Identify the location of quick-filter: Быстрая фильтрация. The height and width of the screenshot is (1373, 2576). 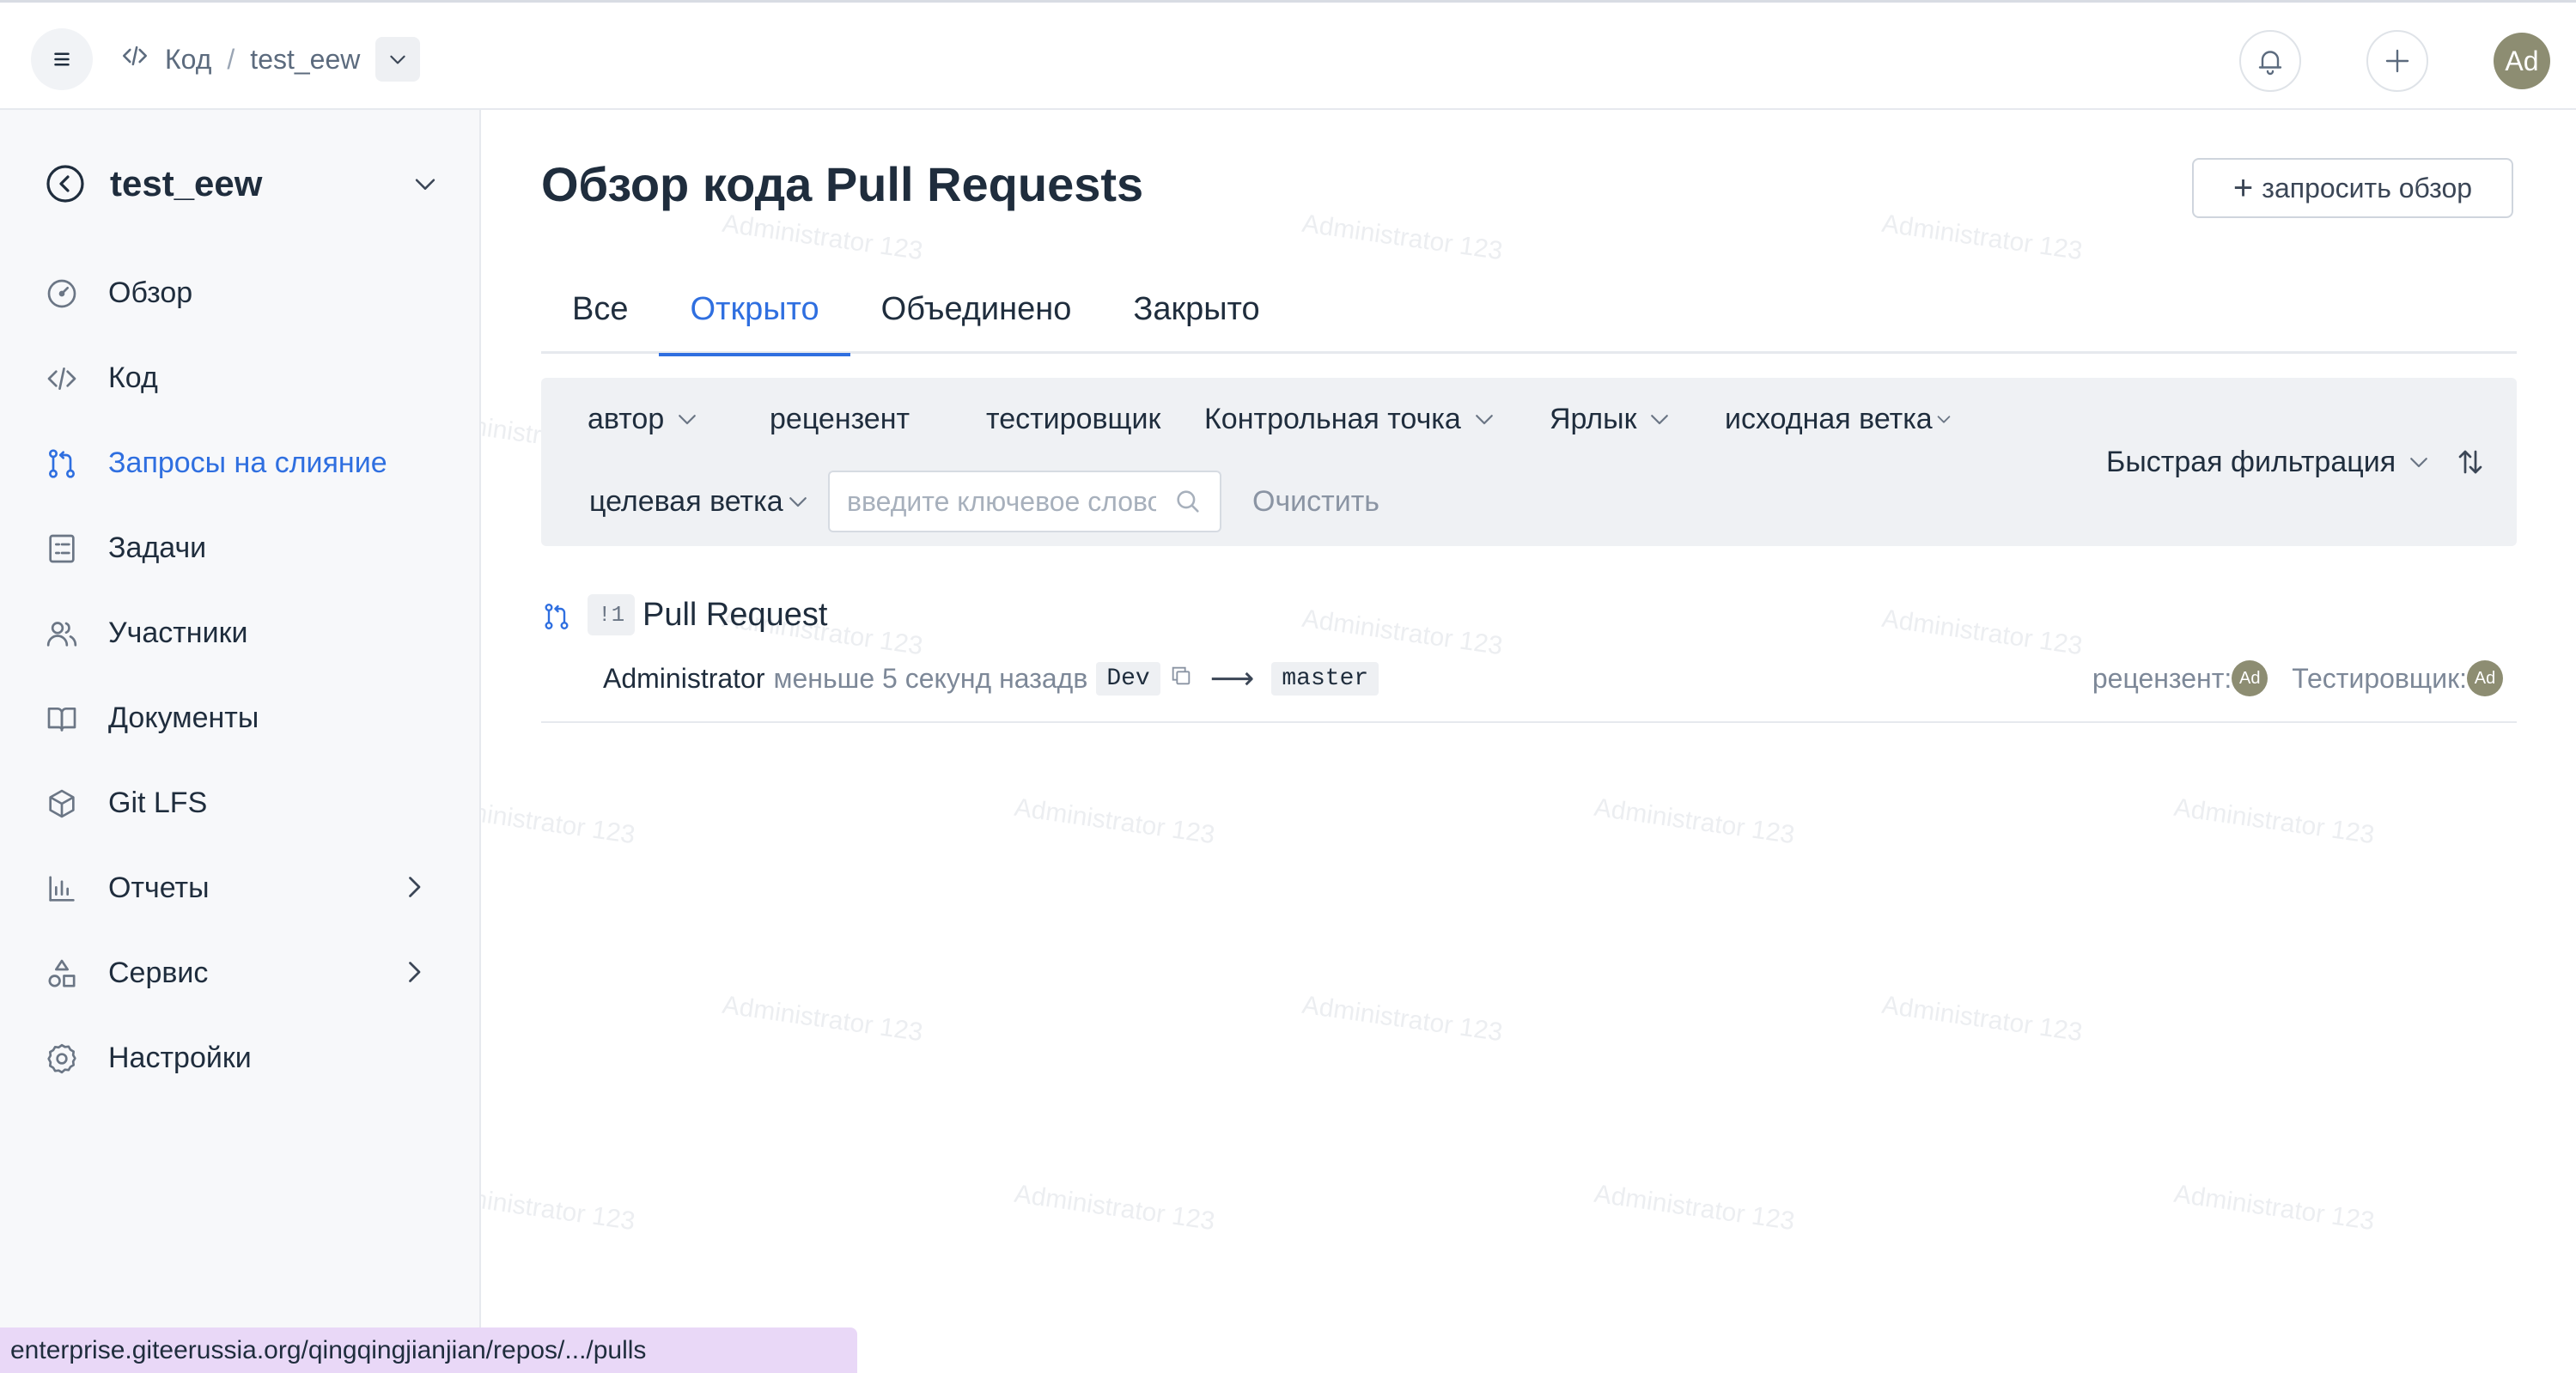
(2269, 462).